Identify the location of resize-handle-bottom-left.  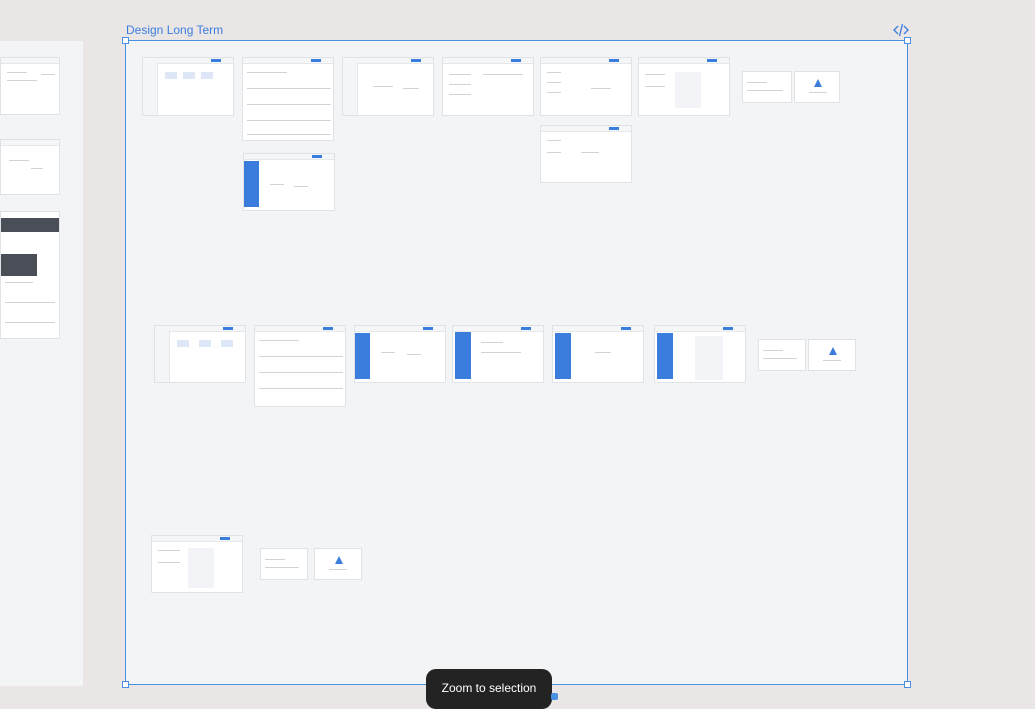
(125, 684).